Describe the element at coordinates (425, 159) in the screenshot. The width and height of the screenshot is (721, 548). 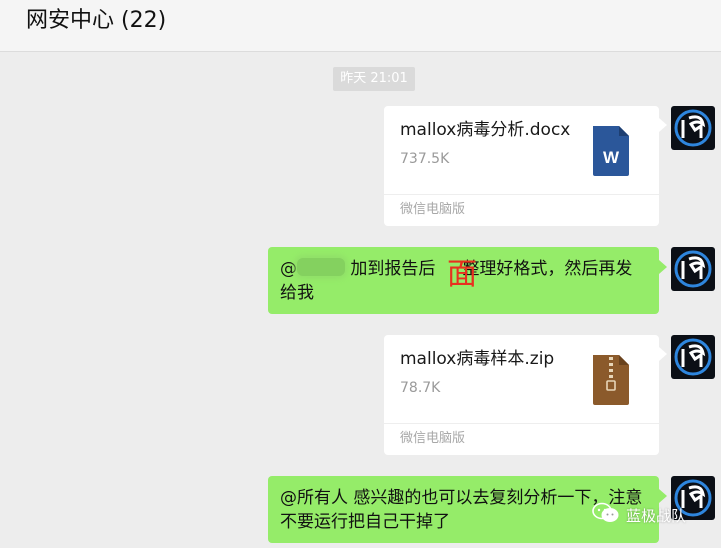
I see `file-size: 737.5K` at that location.